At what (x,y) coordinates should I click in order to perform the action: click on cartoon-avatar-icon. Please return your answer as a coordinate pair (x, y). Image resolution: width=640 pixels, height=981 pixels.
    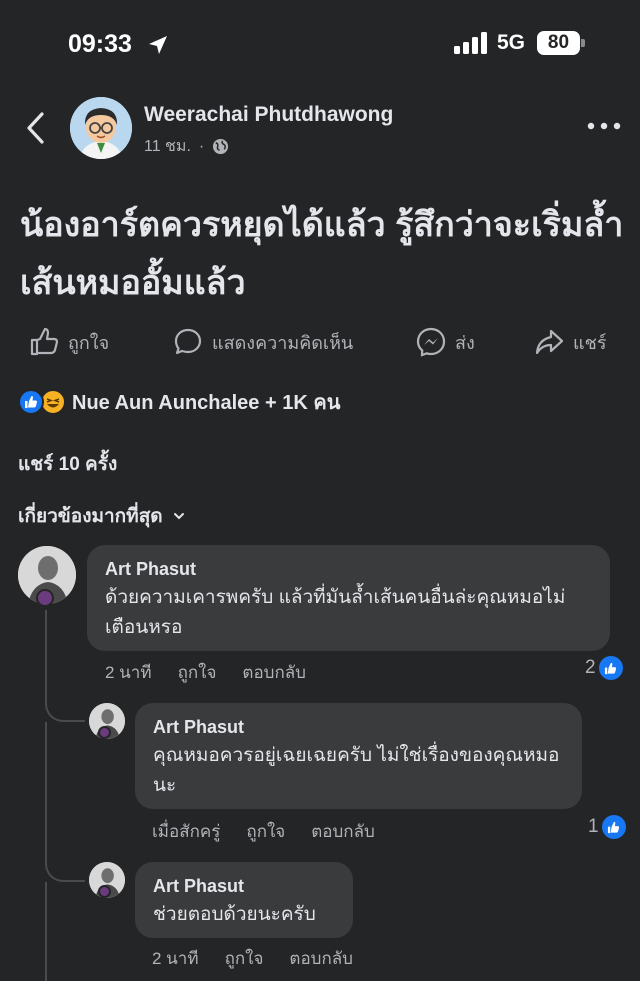
    Looking at the image, I should click on (101, 128).